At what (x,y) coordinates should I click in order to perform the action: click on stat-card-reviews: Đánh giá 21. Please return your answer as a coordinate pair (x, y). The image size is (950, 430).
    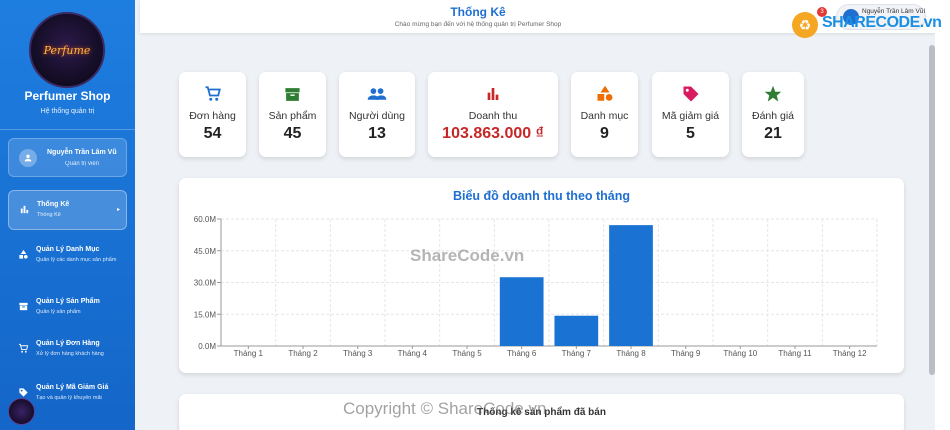
    Looking at the image, I should click on (773, 114).